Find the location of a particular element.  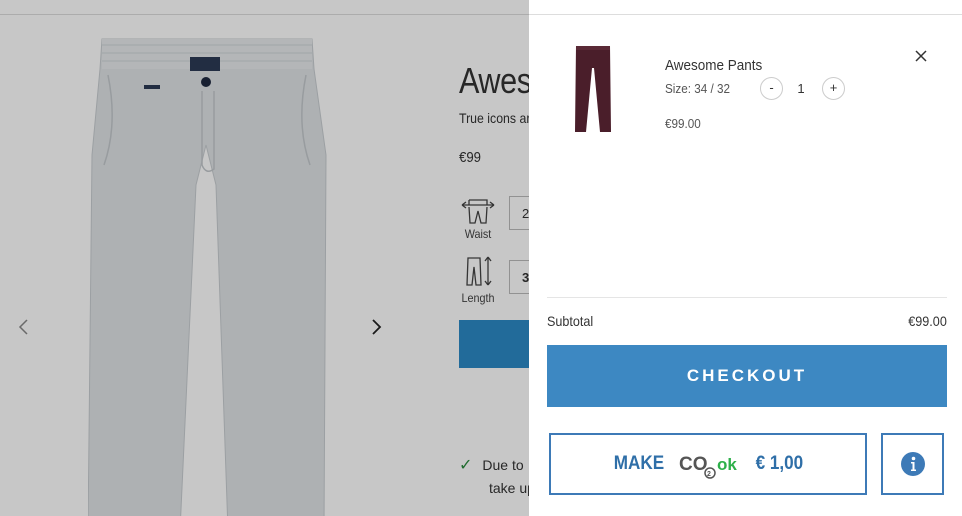

svg-text: ok is located at coordinates (727, 464).